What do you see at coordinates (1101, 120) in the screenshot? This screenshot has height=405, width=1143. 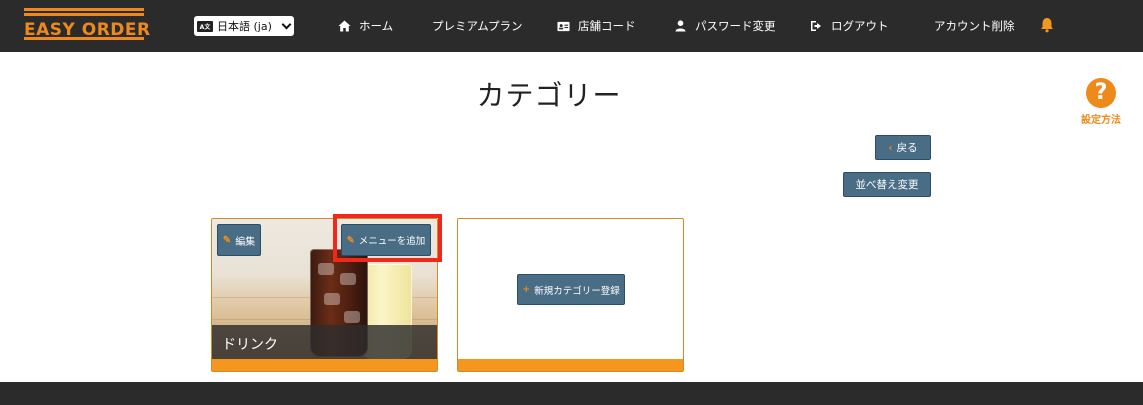 I see `help-label: 設定方法` at bounding box center [1101, 120].